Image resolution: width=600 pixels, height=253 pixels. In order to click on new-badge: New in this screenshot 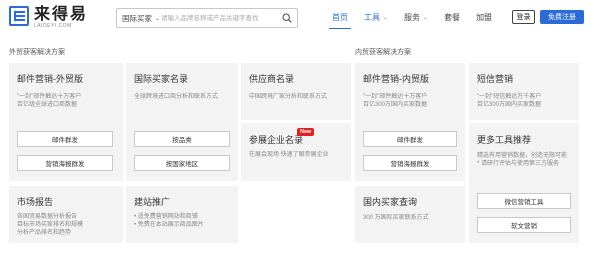, I will do `click(306, 132)`.